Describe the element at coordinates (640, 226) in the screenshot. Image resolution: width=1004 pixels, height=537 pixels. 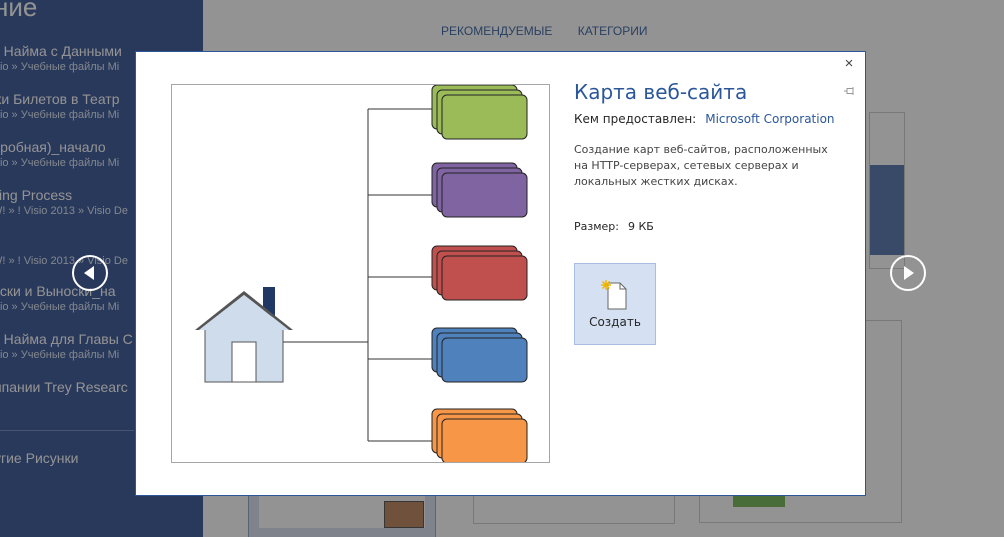
I see `size-value: 9 КБ` at that location.